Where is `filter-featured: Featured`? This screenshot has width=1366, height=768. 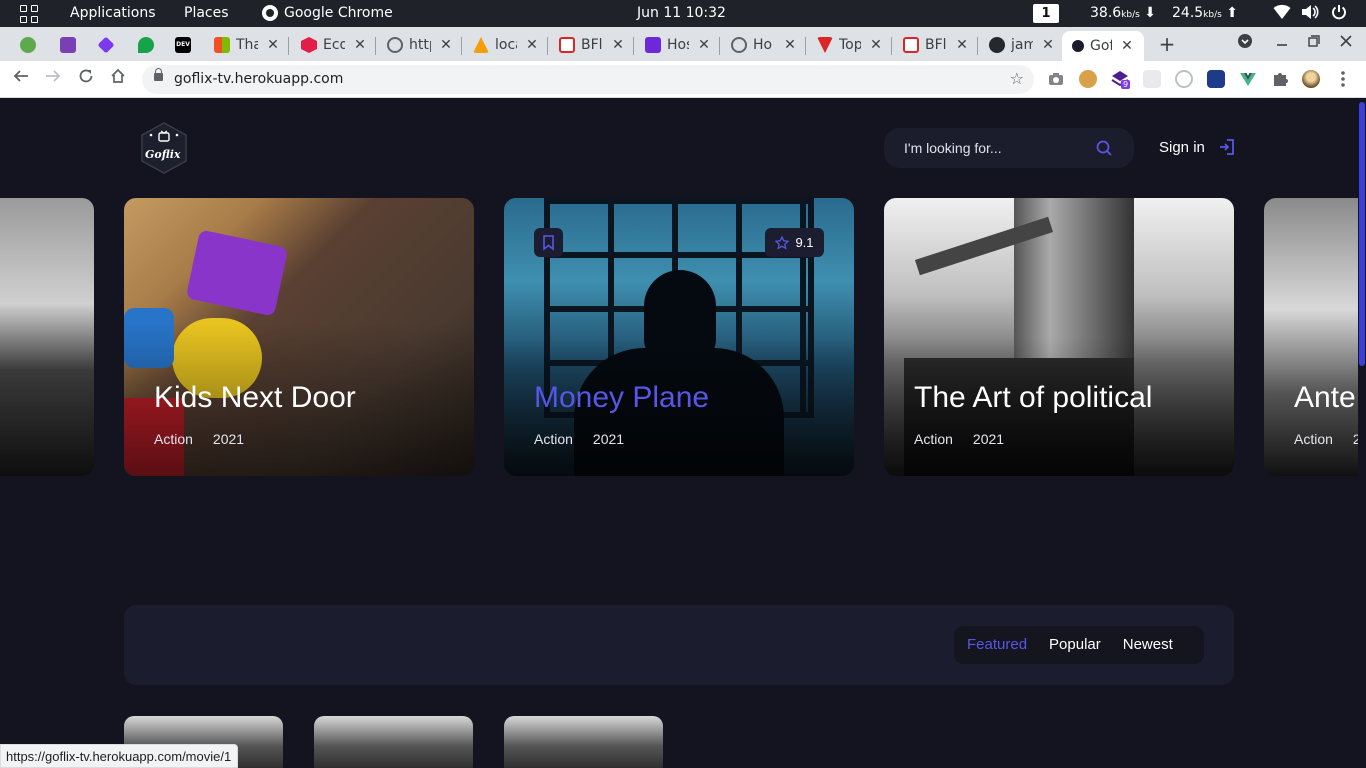
filter-featured: Featured is located at coordinates (997, 645).